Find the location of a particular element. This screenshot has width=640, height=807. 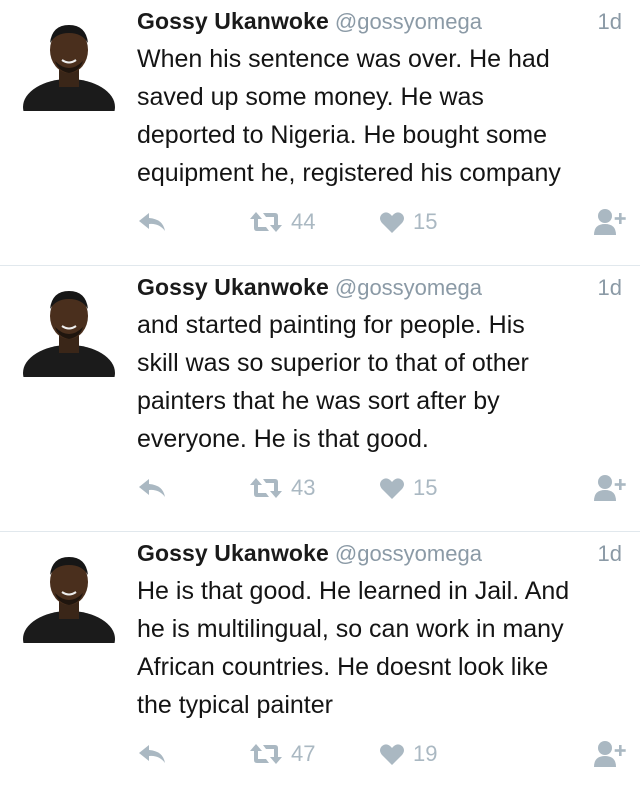

retweet-count: 47 is located at coordinates (303, 753).